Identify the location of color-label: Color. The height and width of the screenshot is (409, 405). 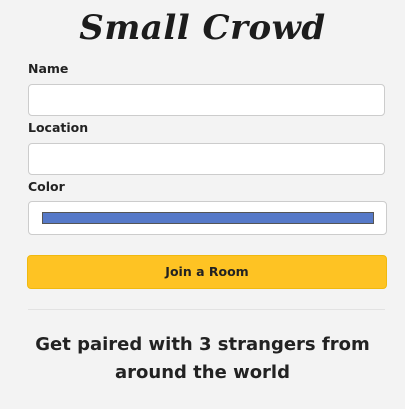
(46, 186).